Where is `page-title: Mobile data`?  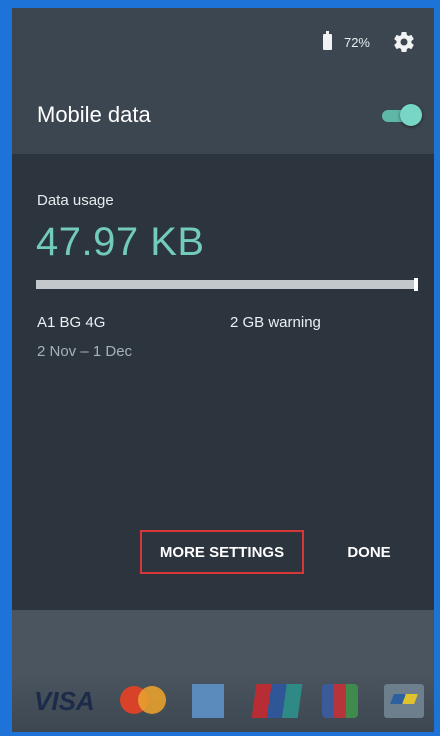
page-title: Mobile data is located at coordinates (94, 114).